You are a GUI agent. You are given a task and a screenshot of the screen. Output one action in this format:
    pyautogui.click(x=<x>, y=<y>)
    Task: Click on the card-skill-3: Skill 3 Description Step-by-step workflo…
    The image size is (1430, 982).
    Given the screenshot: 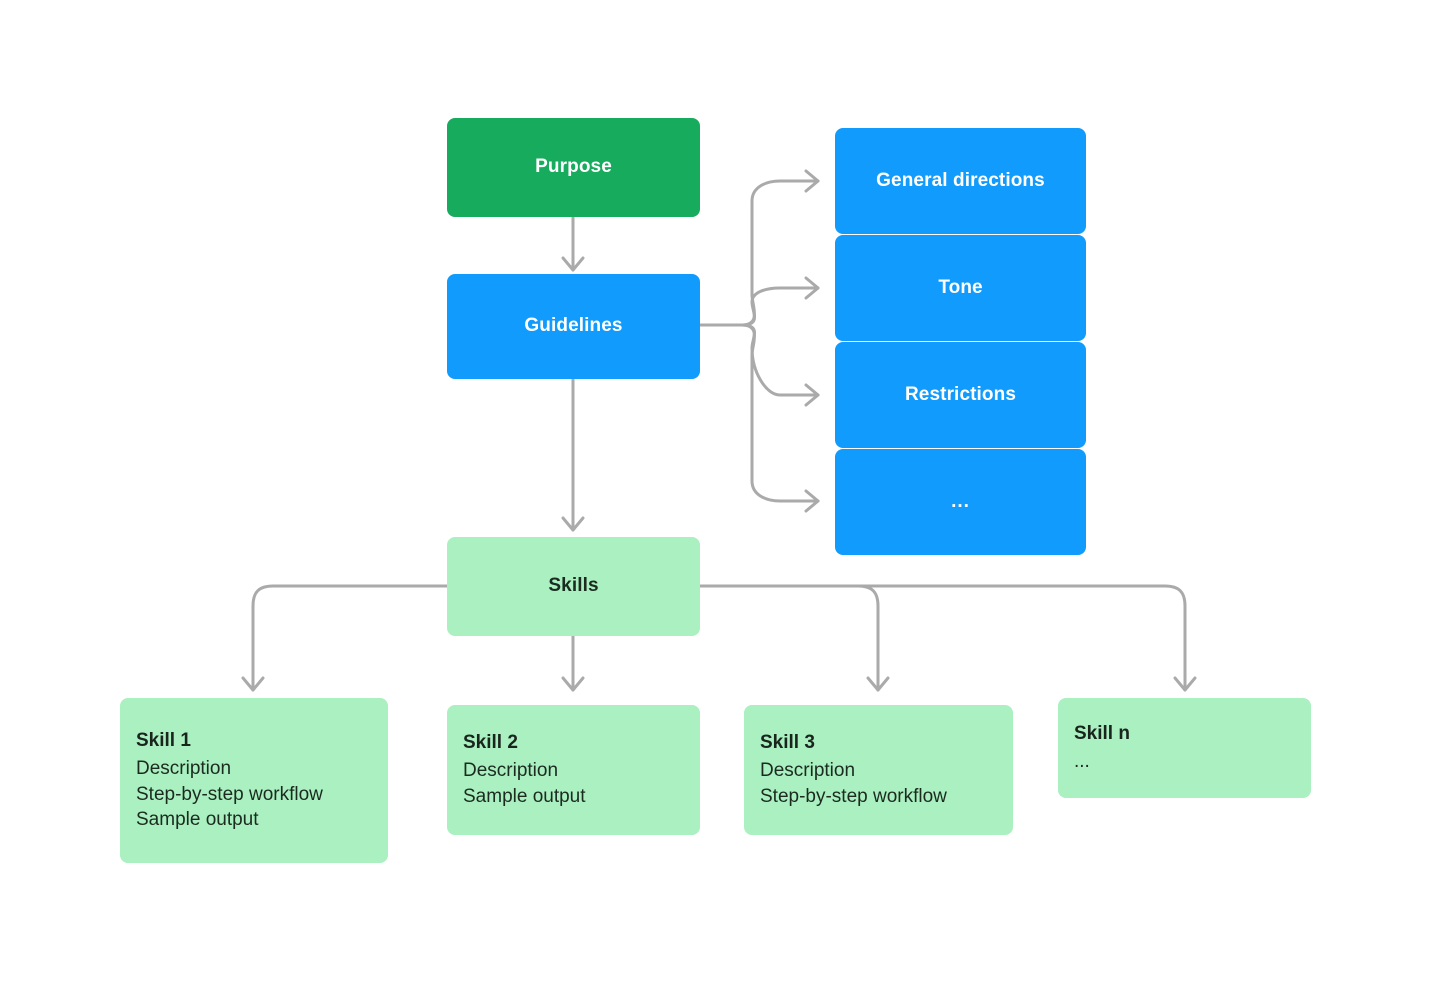 What is the action you would take?
    pyautogui.click(x=878, y=770)
    